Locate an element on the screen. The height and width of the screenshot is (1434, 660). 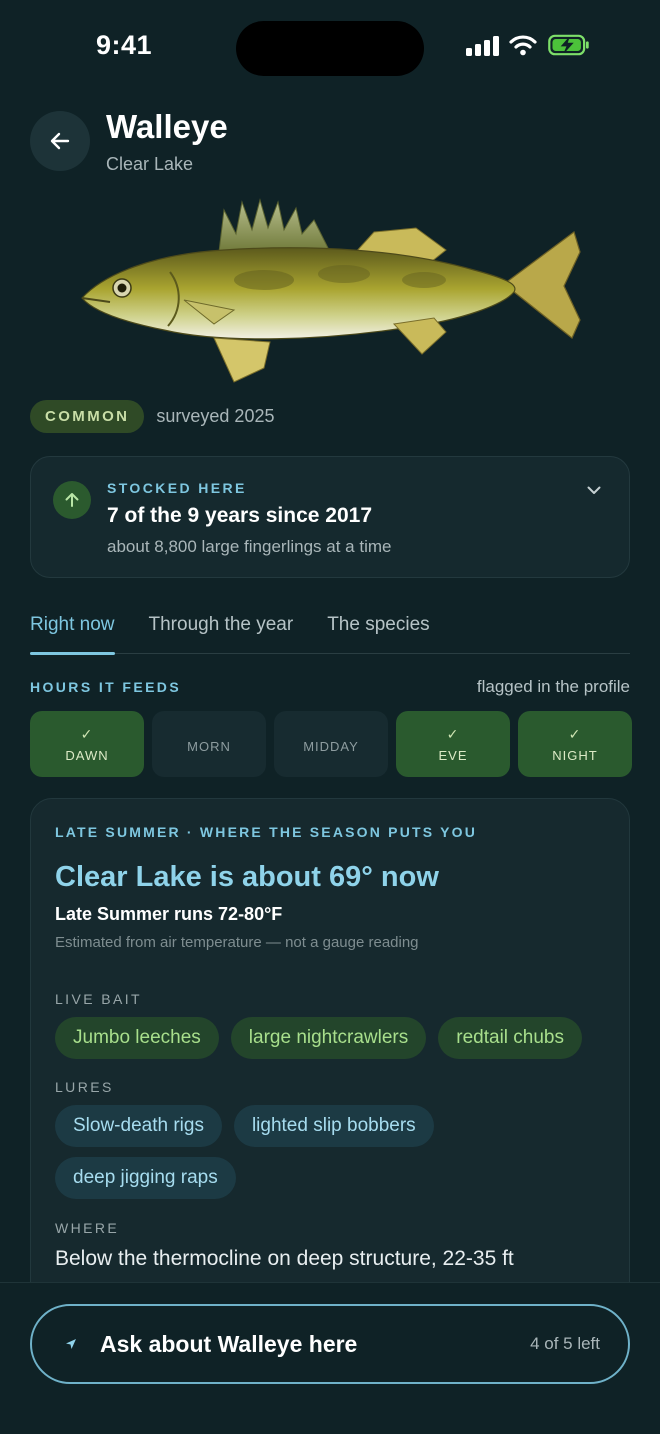
stocking-summary: 7 of the 9 years since 2017 is located at coordinates (239, 515).